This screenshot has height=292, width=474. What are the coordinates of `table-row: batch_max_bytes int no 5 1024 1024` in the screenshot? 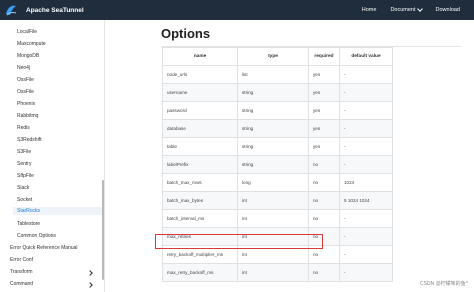 It's located at (277, 200).